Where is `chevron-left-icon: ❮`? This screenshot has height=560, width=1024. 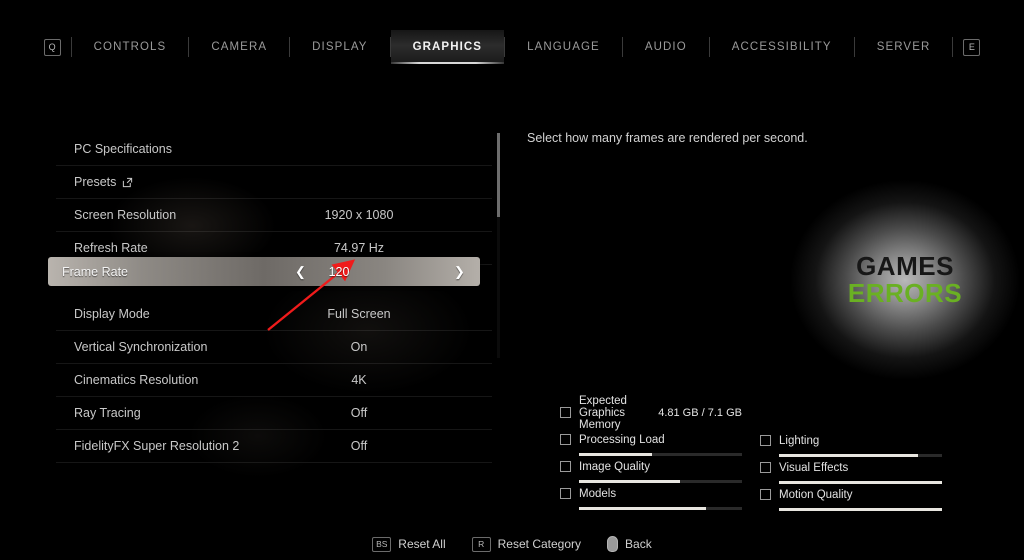 chevron-left-icon: ❮ is located at coordinates (300, 272).